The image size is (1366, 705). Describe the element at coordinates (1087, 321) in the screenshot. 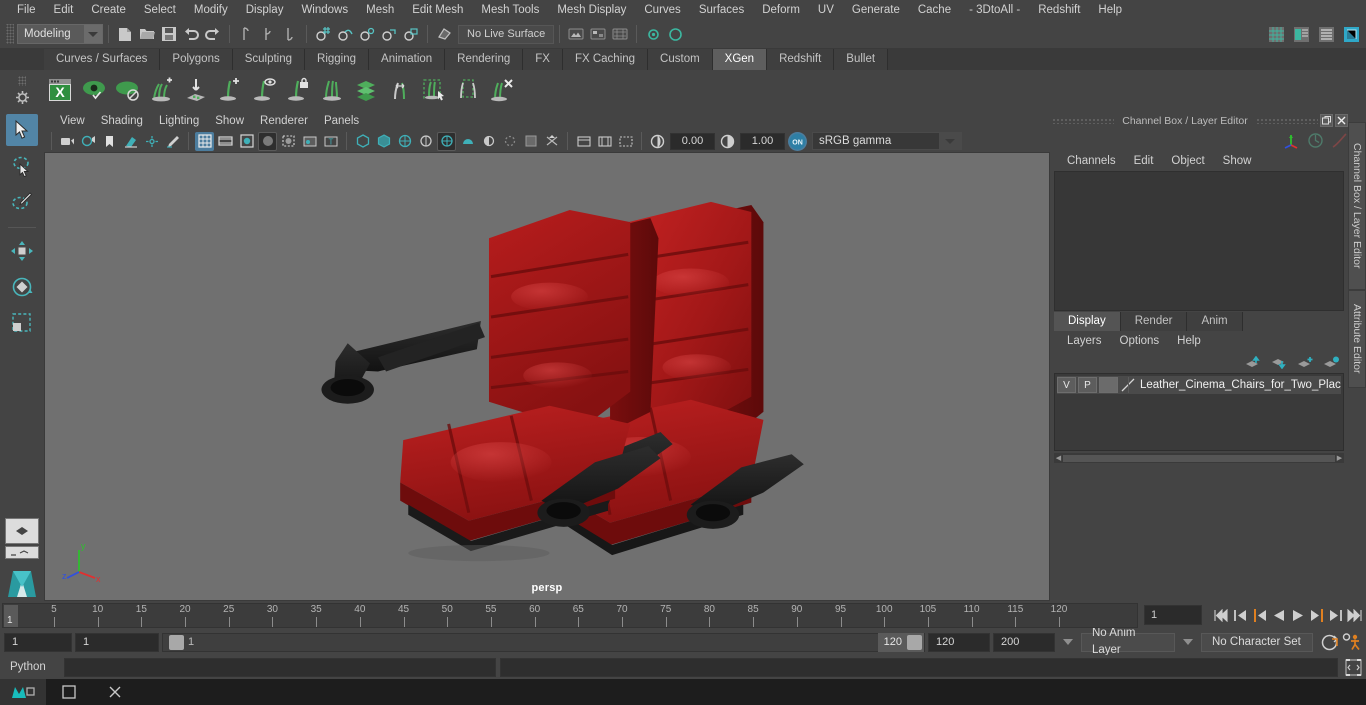

I see `tab-display: Display` at that location.